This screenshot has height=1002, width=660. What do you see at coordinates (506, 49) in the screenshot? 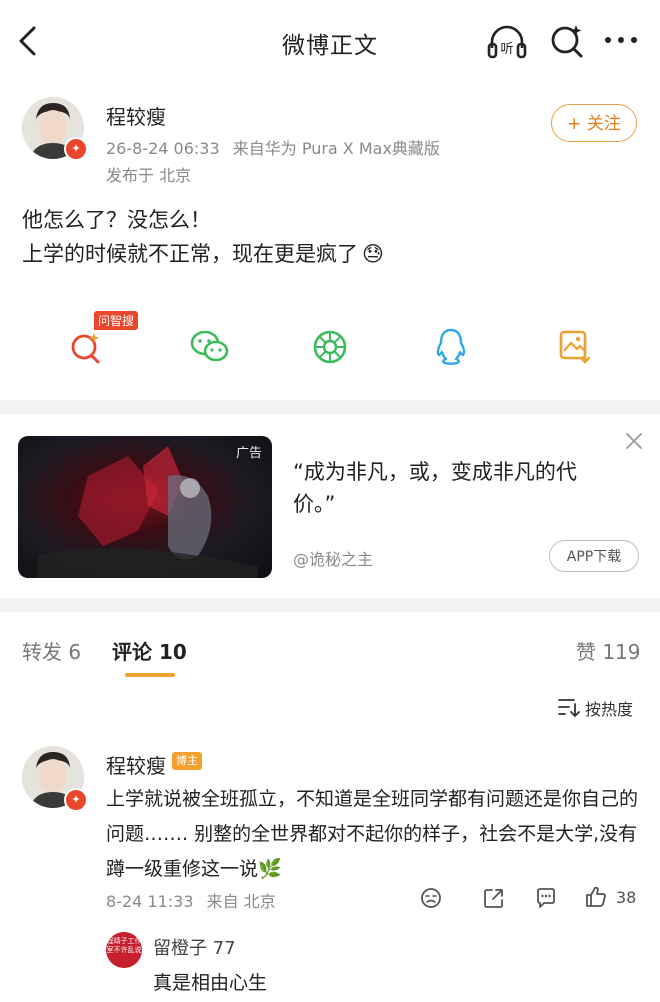
I see `listen-label: 听` at bounding box center [506, 49].